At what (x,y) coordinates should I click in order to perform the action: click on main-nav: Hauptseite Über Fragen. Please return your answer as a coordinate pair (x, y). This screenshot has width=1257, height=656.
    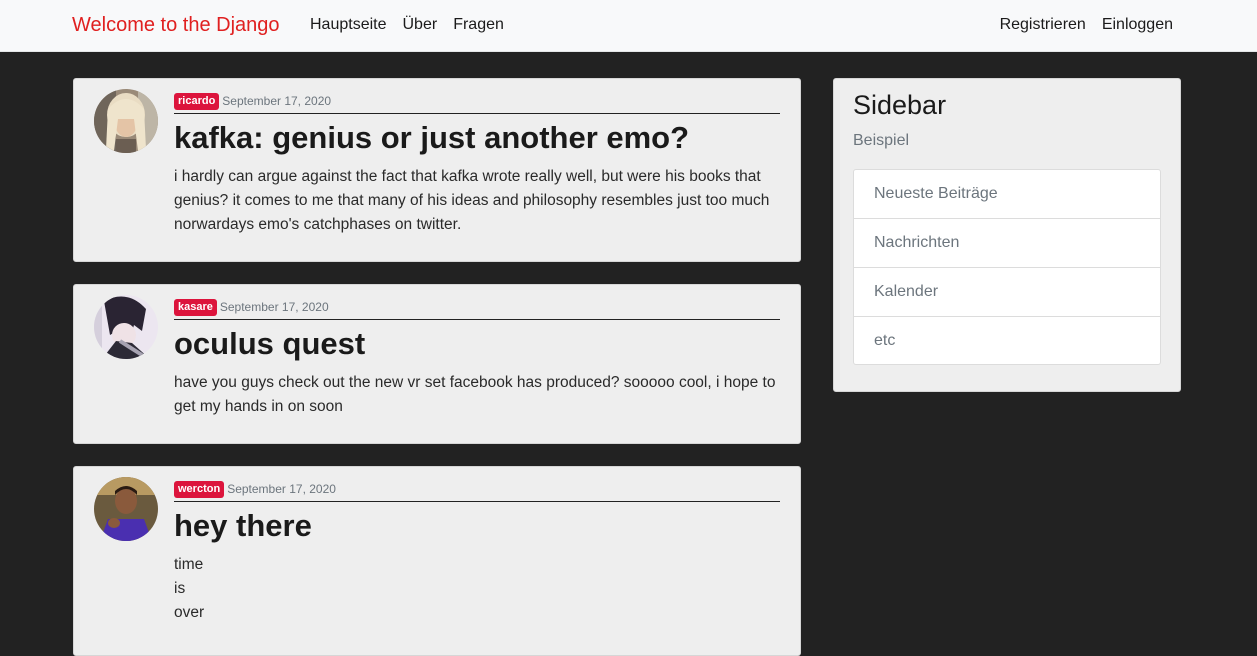
    Looking at the image, I should click on (407, 25).